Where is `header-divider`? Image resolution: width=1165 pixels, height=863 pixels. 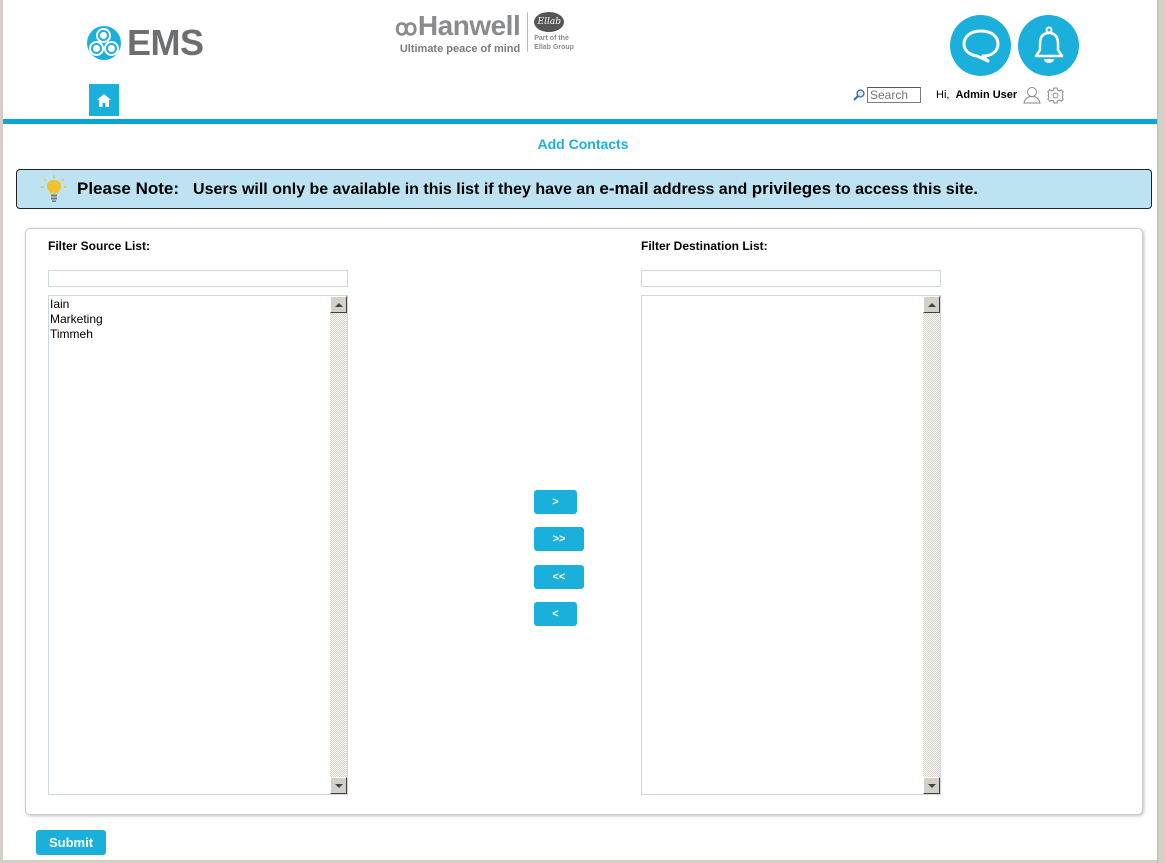 header-divider is located at coordinates (581, 121).